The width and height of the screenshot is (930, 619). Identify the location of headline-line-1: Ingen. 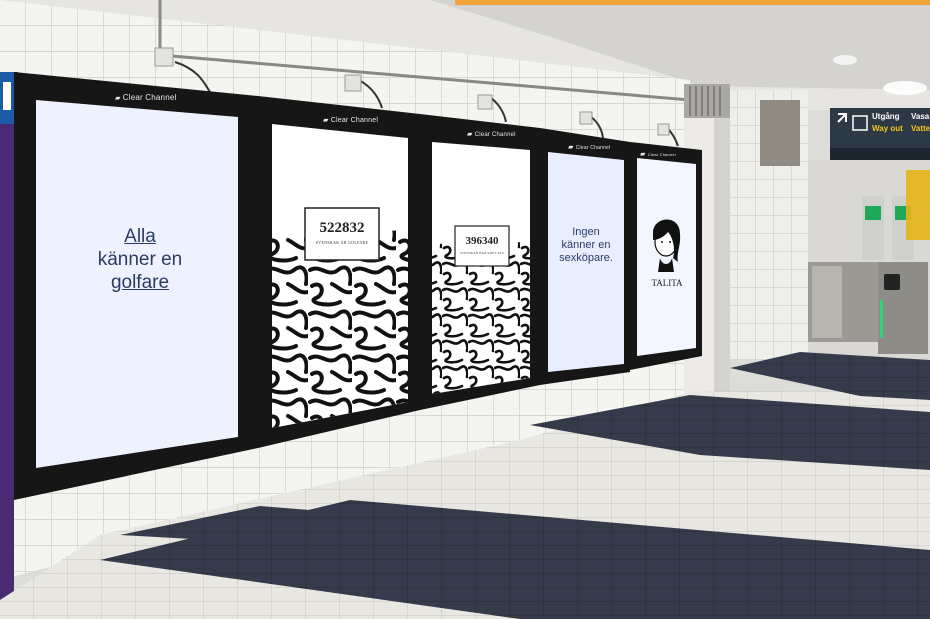
(586, 232).